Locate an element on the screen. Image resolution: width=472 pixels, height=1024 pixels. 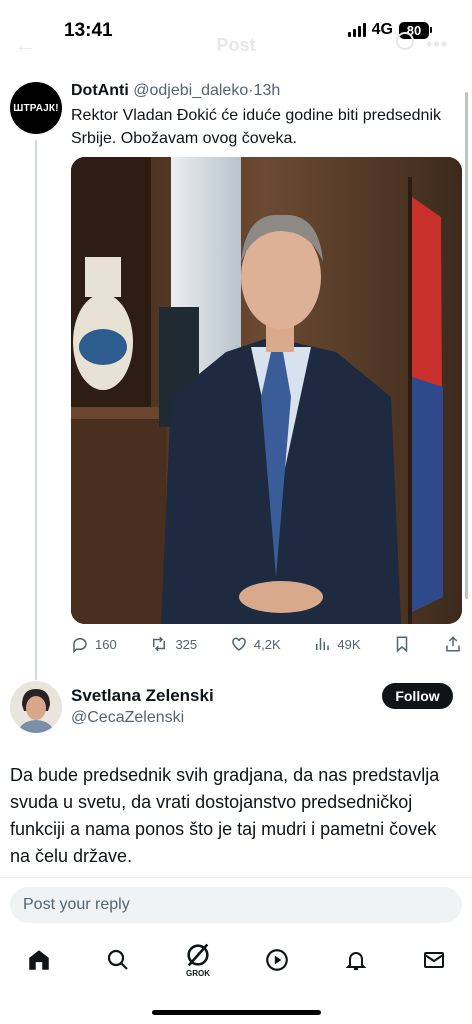
refresh-icon is located at coordinates (405, 41).